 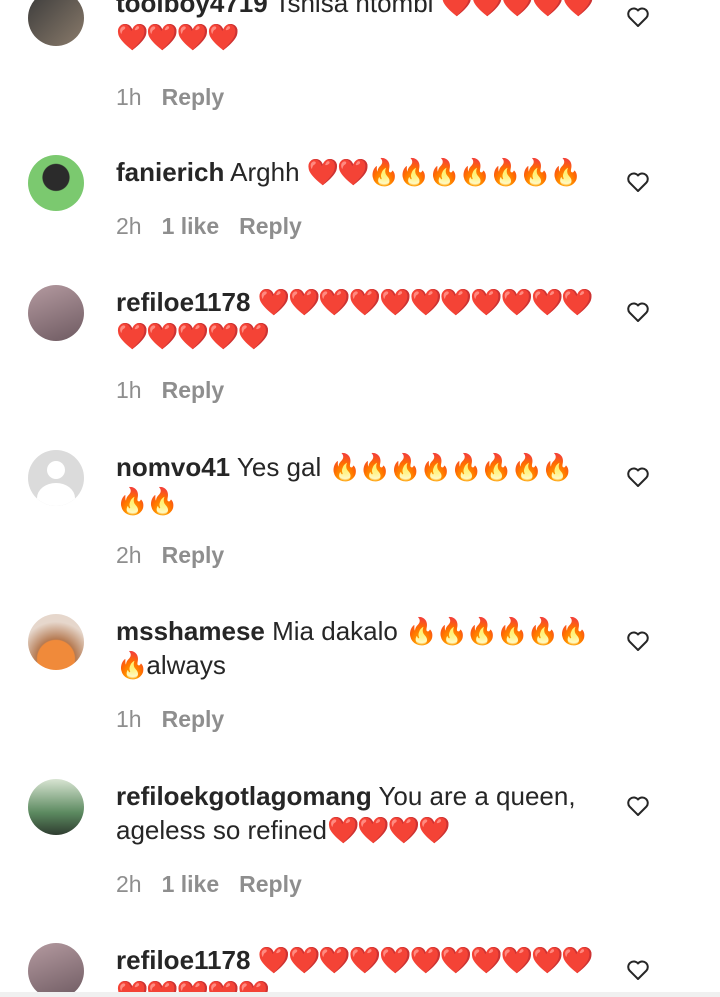 I want to click on comment-text-suffix: always, so click(x=186, y=665).